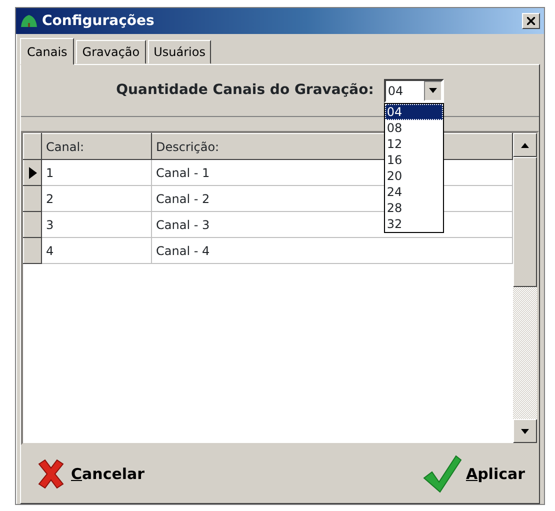 This screenshot has width=555, height=511. Describe the element at coordinates (442, 474) in the screenshot. I see `check-icon` at that location.